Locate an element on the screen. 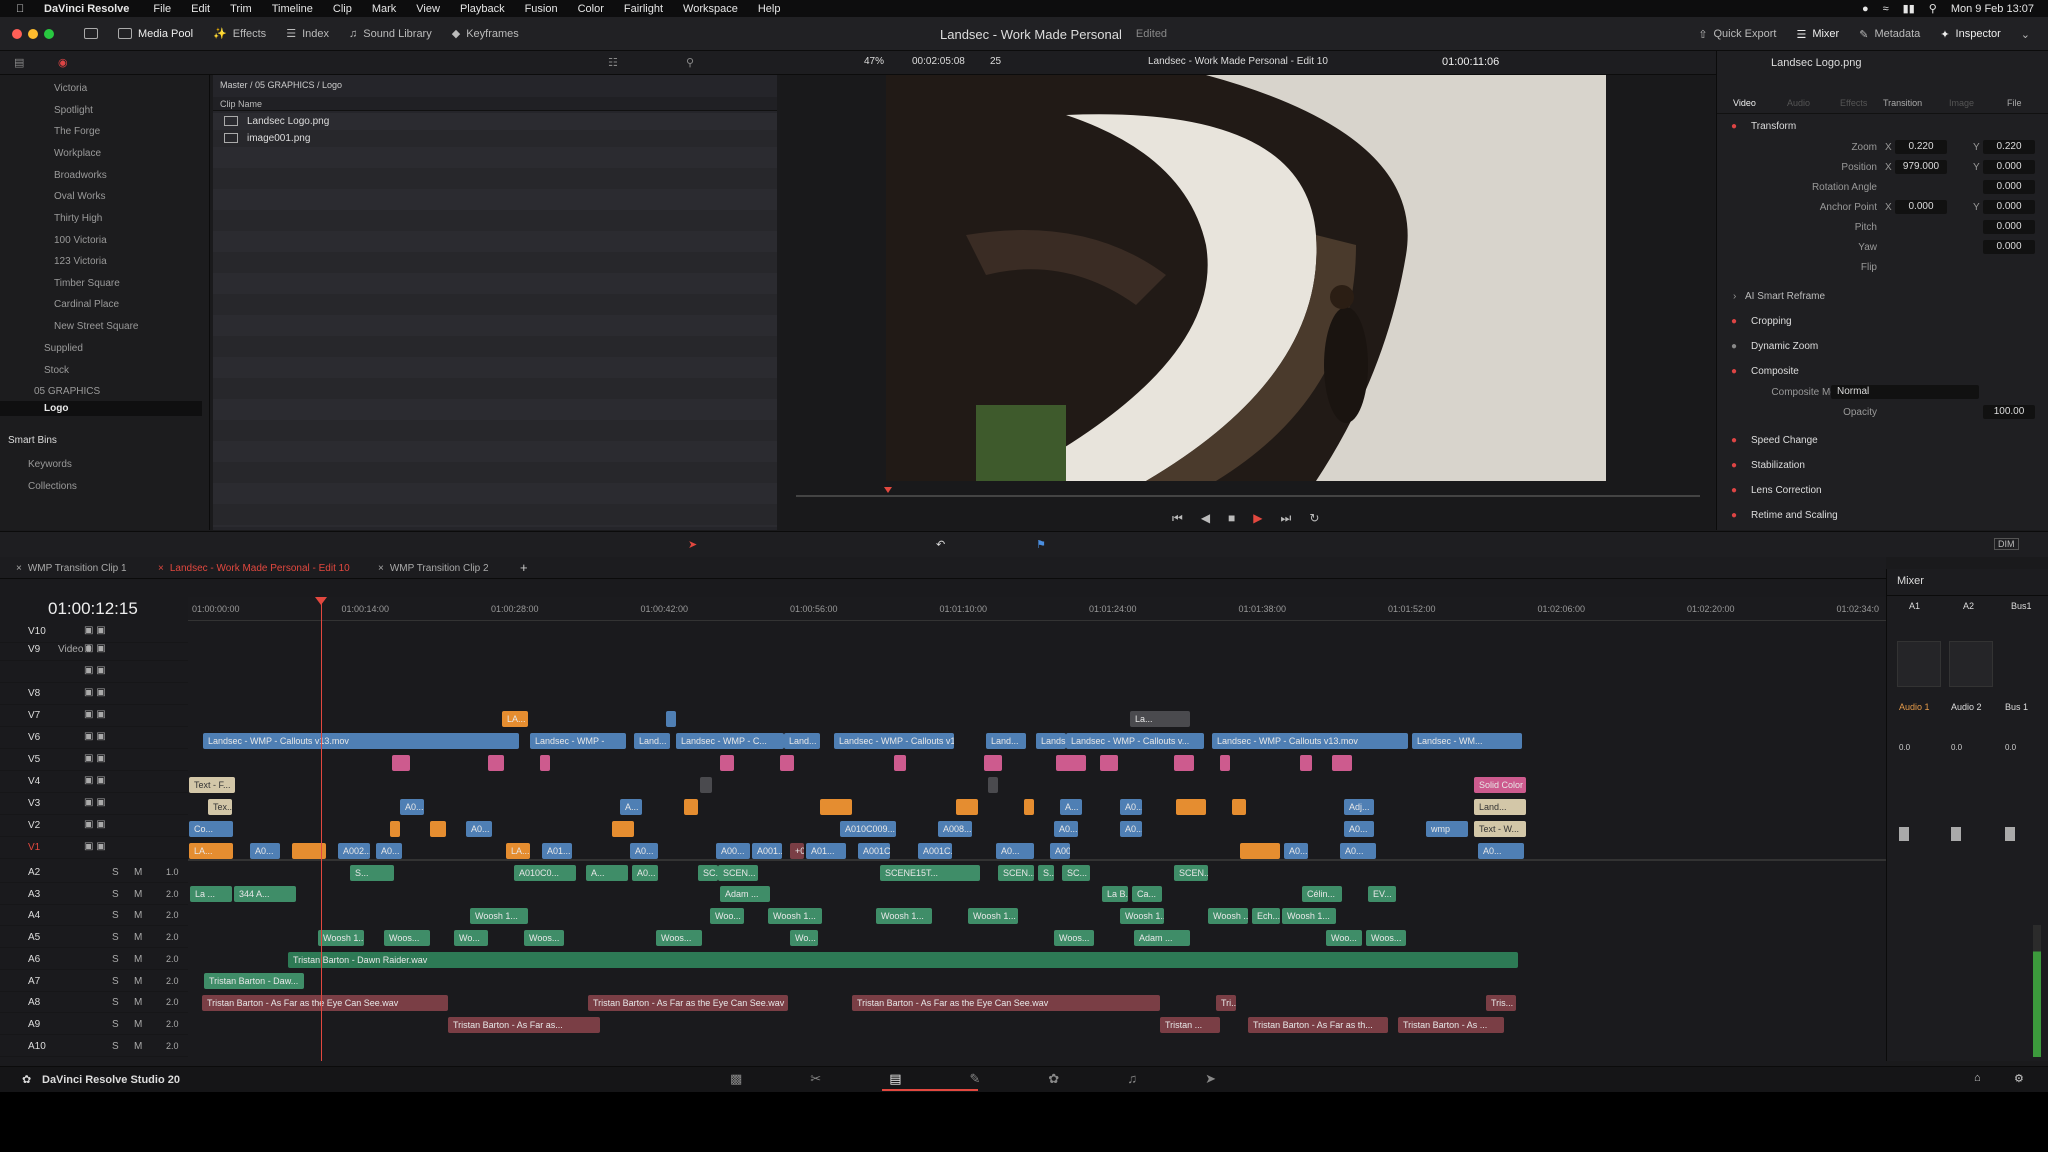 The width and height of the screenshot is (2048, 1152). pitch-field: 0.000 is located at coordinates (2009, 227).